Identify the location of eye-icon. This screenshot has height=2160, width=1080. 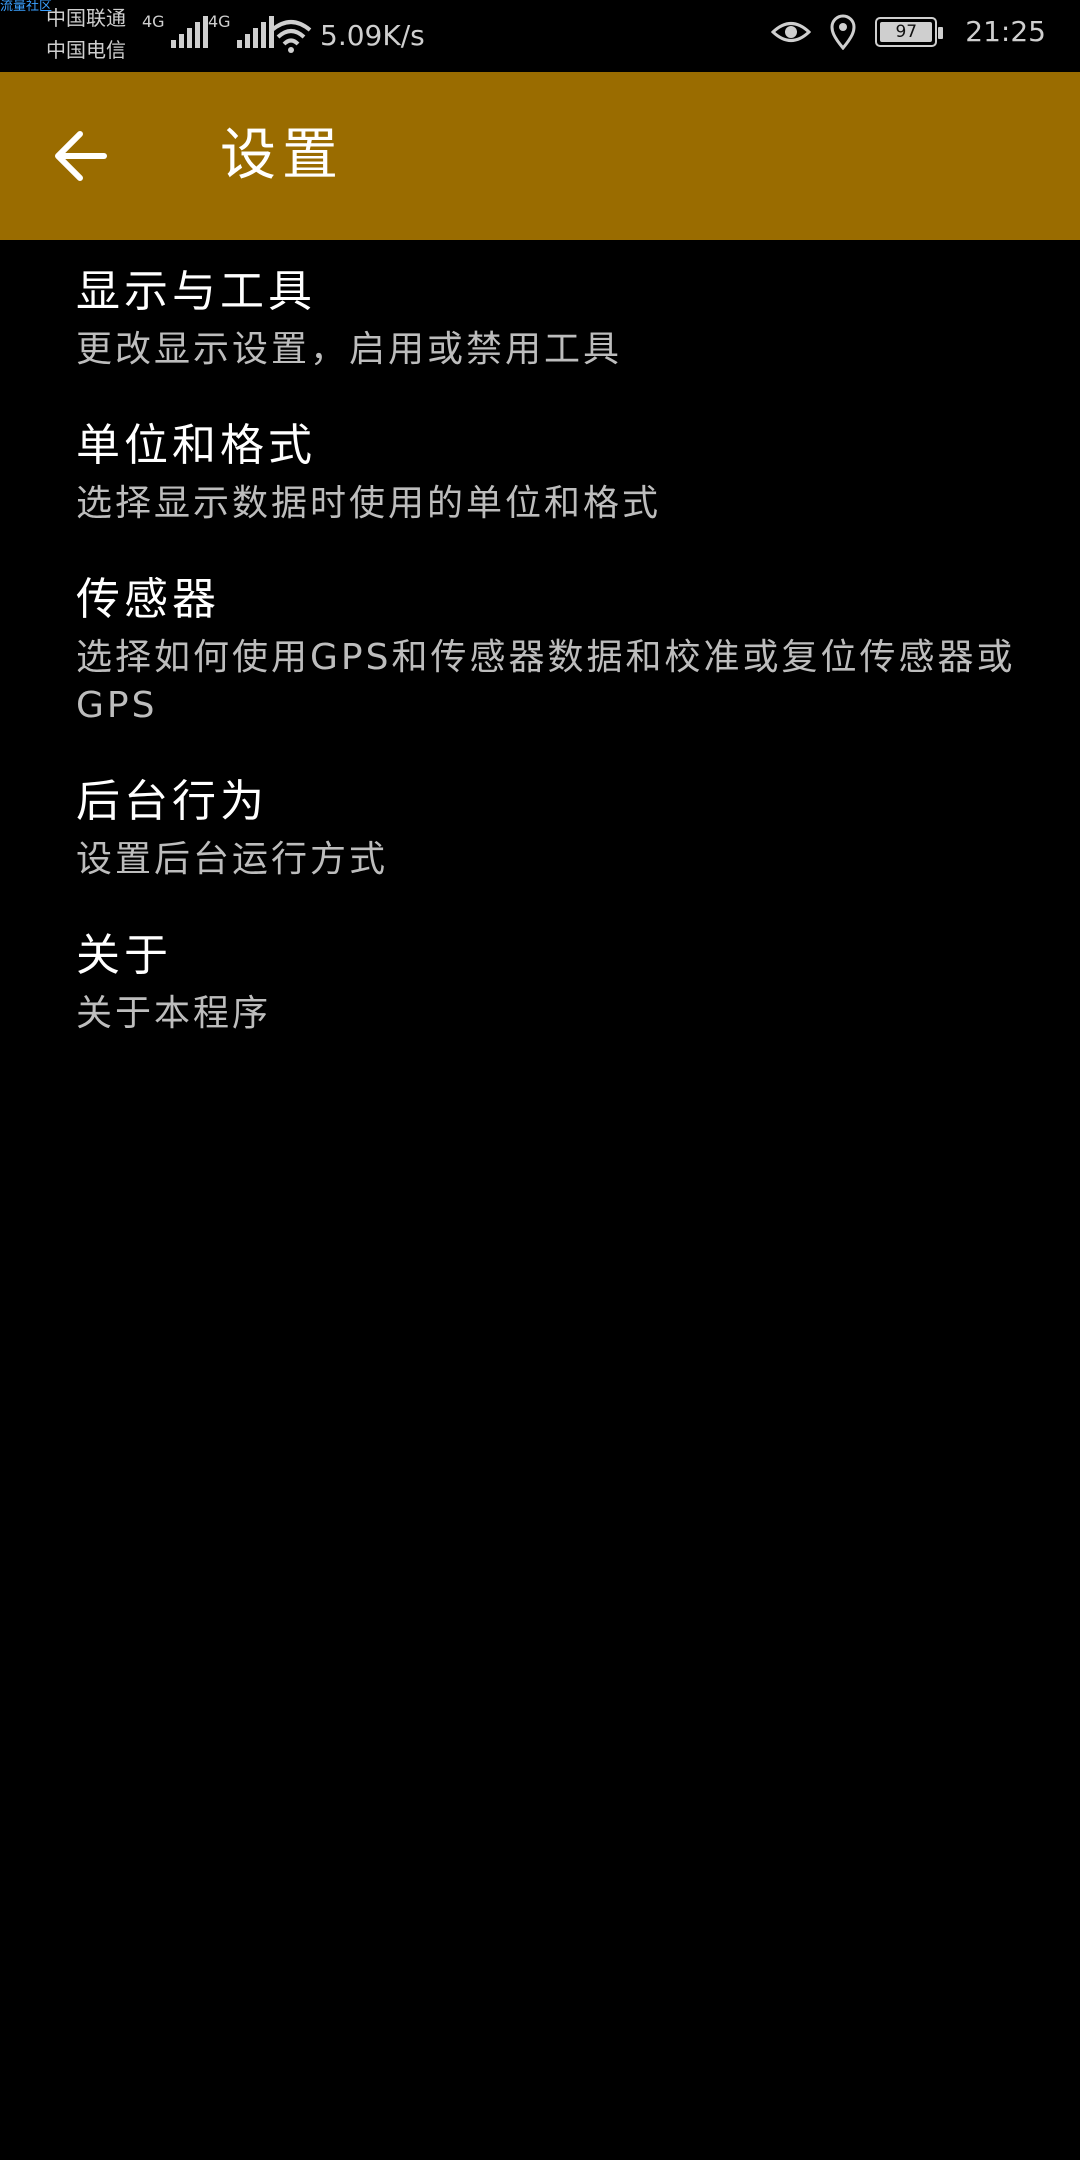
(791, 32).